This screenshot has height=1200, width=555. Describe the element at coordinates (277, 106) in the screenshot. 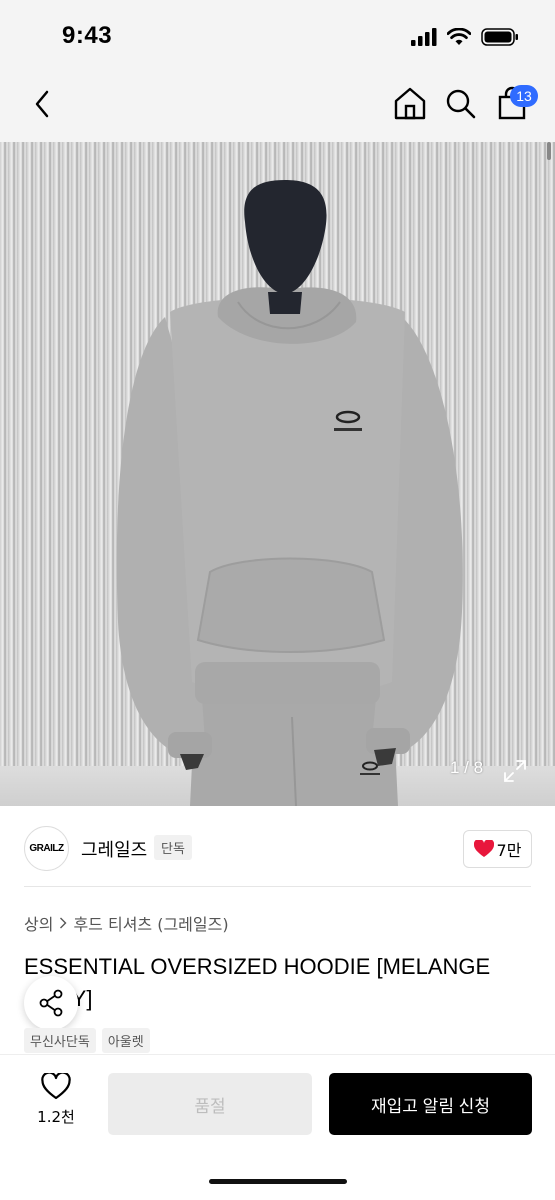

I see `top-nav-bar: 13` at that location.